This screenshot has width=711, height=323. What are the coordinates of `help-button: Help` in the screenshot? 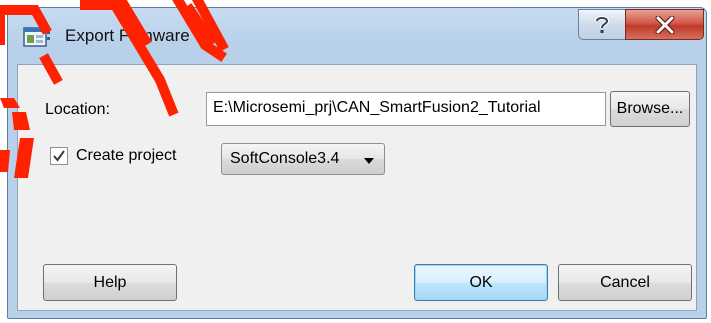 It's located at (110, 282).